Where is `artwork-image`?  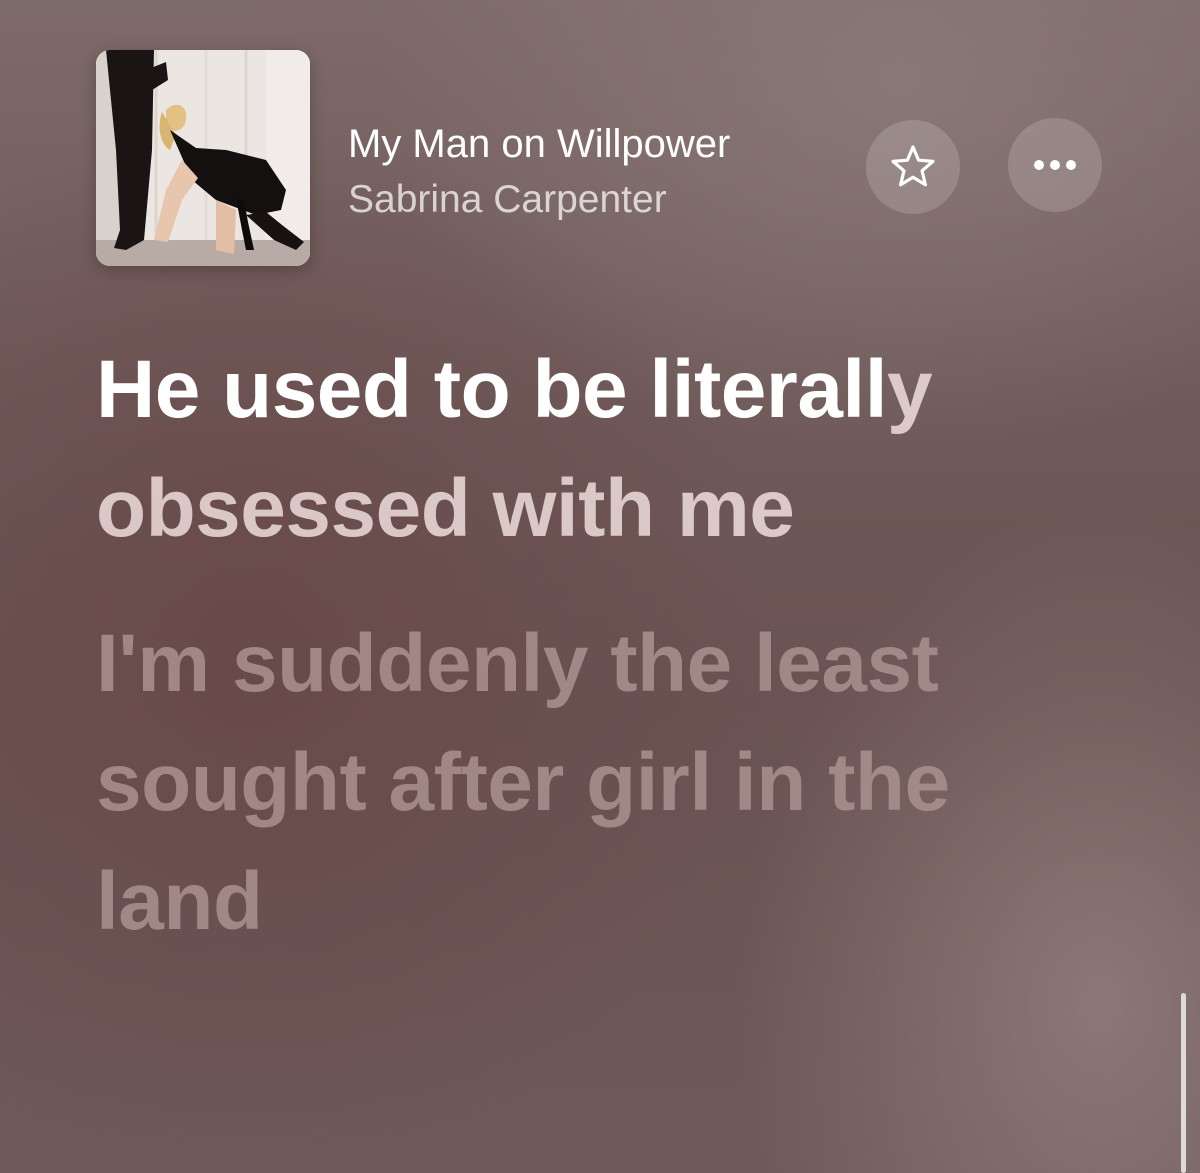
artwork-image is located at coordinates (203, 158).